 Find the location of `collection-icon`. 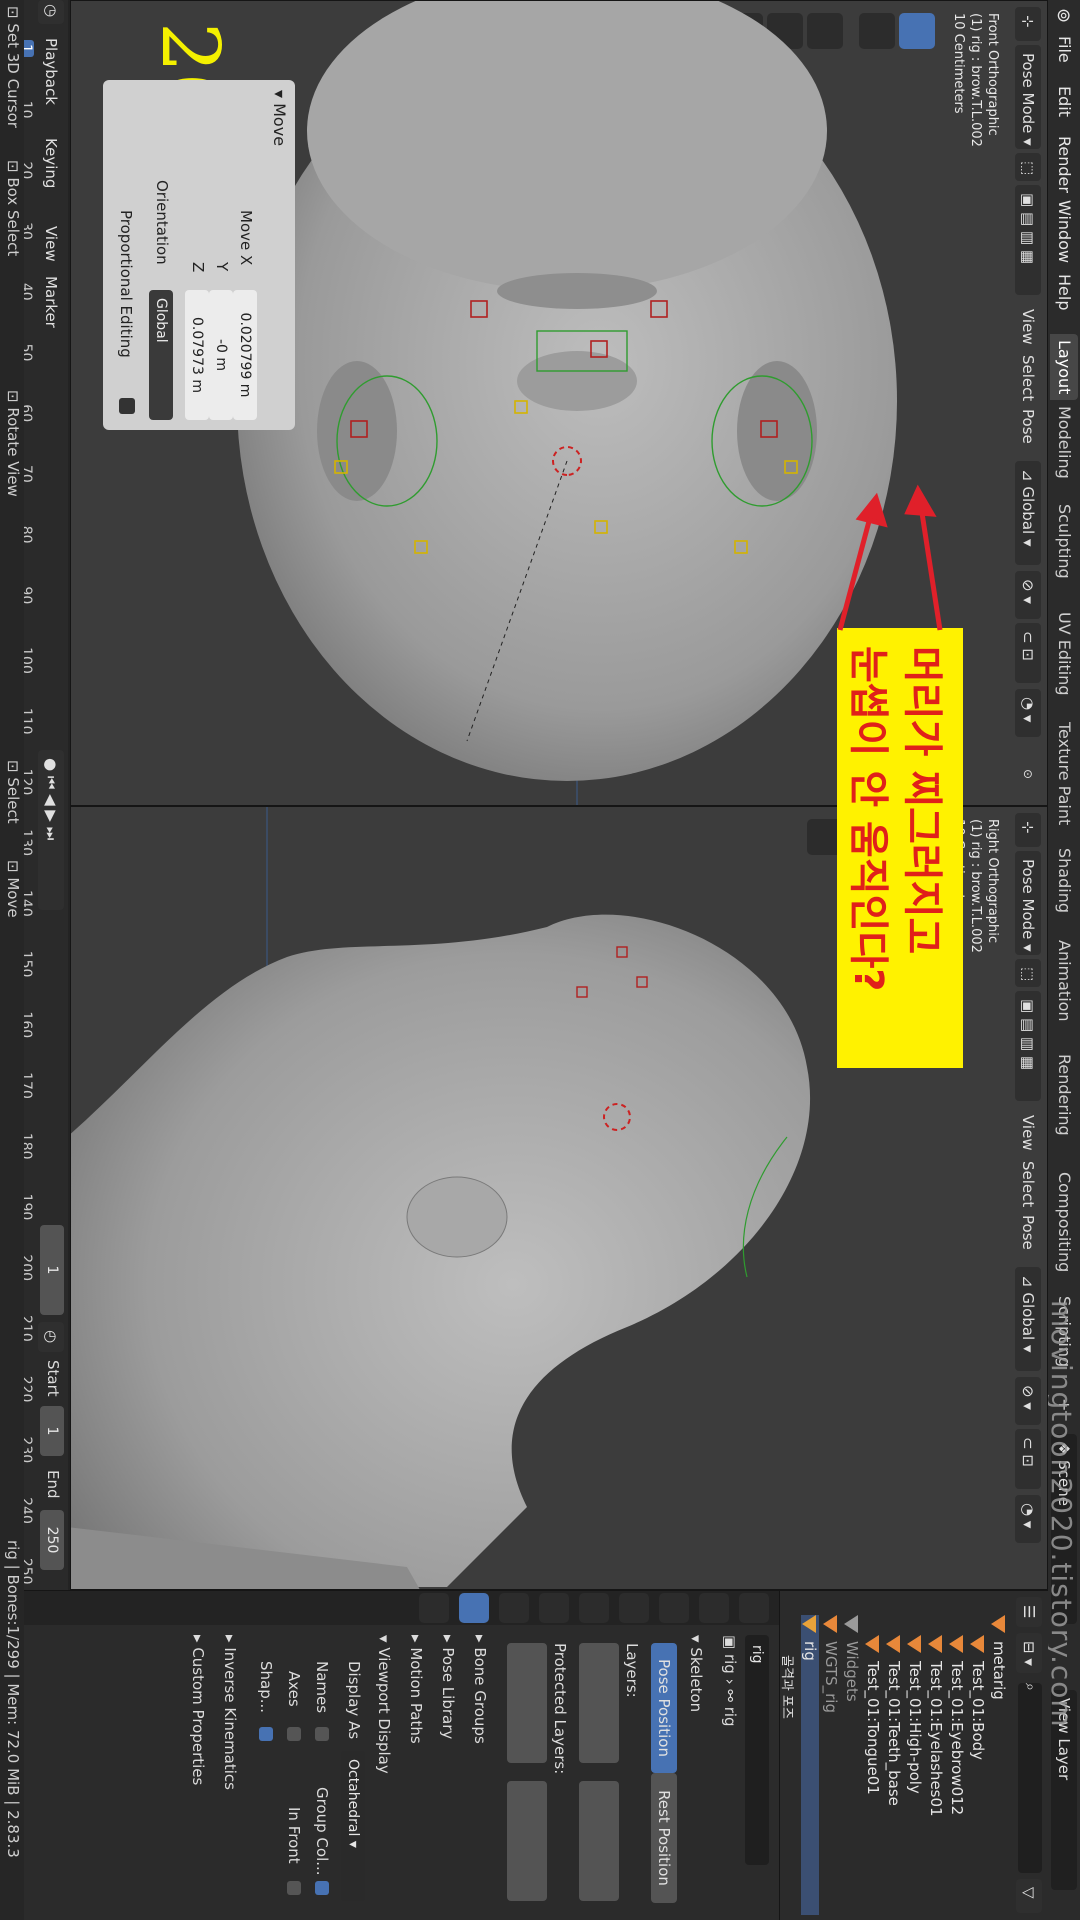

collection-icon is located at coordinates (851, 1624).